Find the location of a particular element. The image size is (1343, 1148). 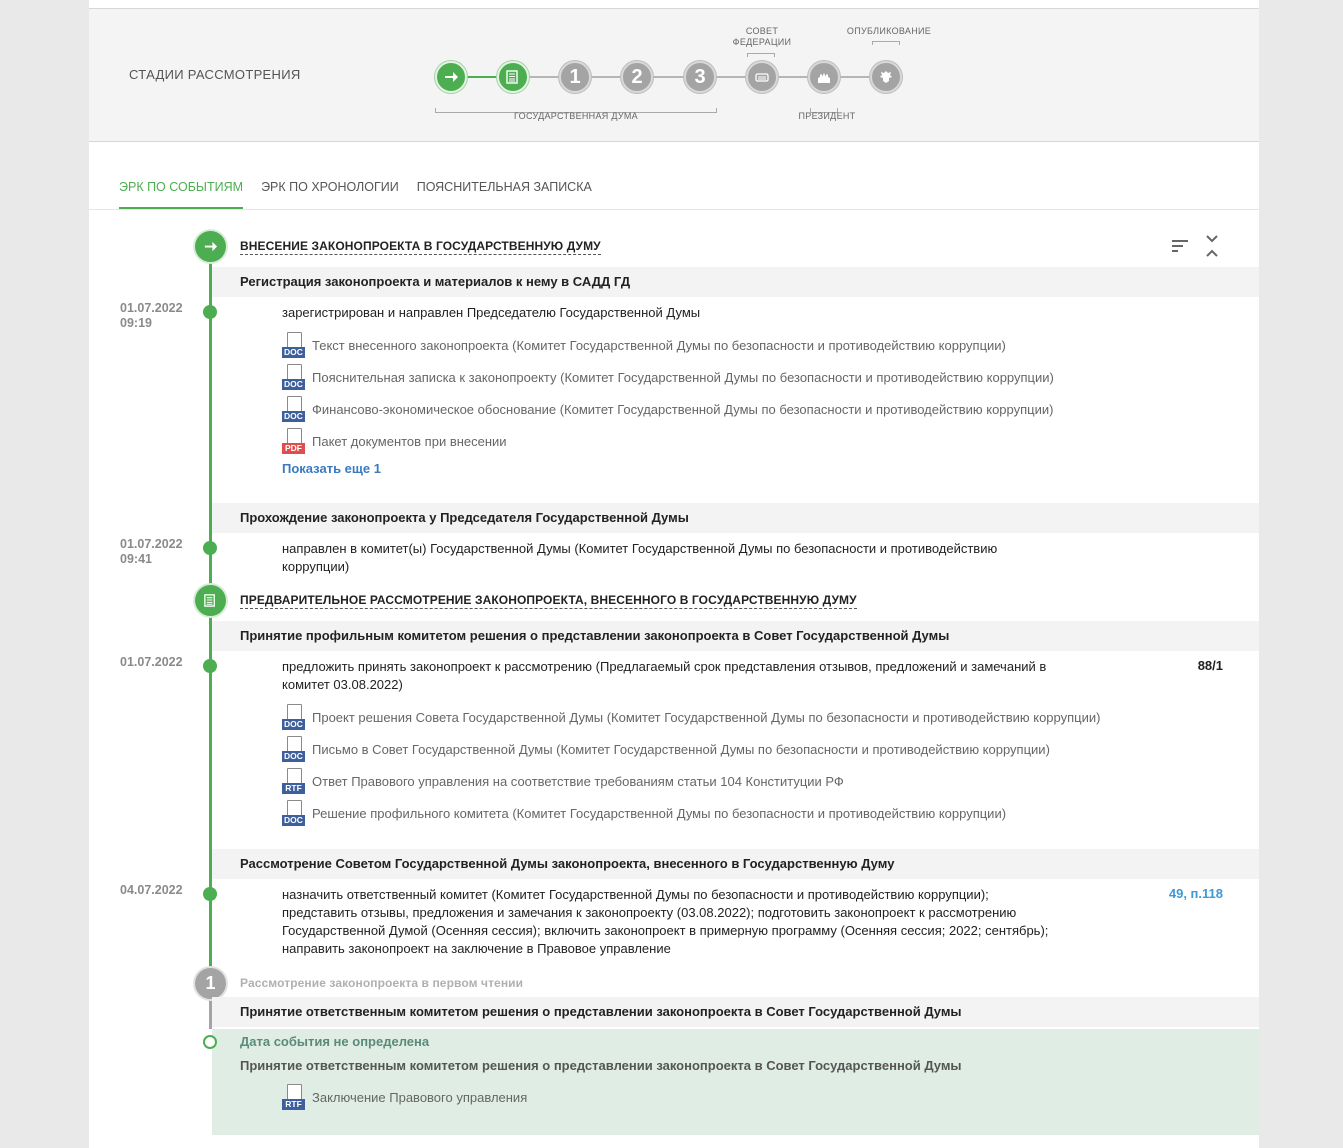

stage-reading-1: 1 is located at coordinates (575, 77).